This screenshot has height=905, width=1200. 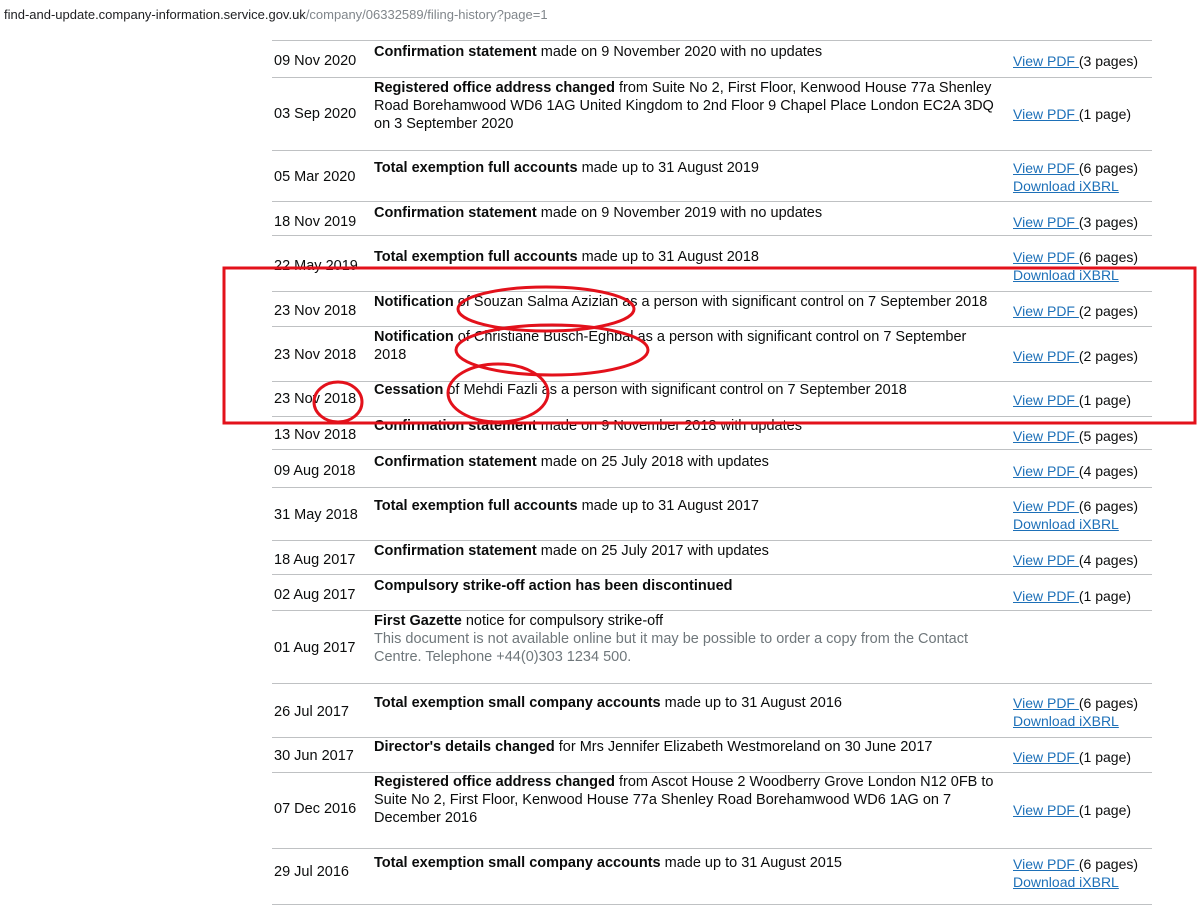 I want to click on filing-type: Director's details changed, so click(x=464, y=747).